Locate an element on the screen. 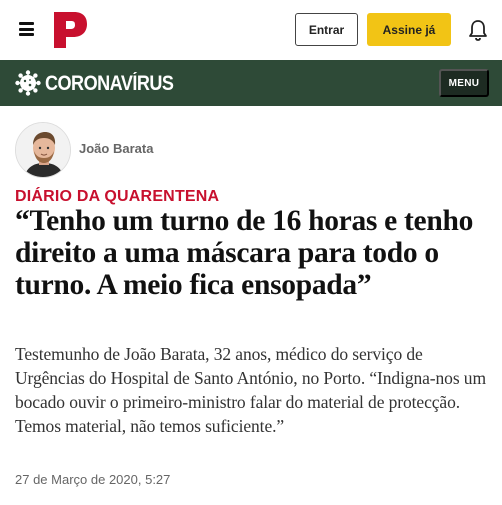 The image size is (502, 505). subscribe-button: Assine já is located at coordinates (409, 29).